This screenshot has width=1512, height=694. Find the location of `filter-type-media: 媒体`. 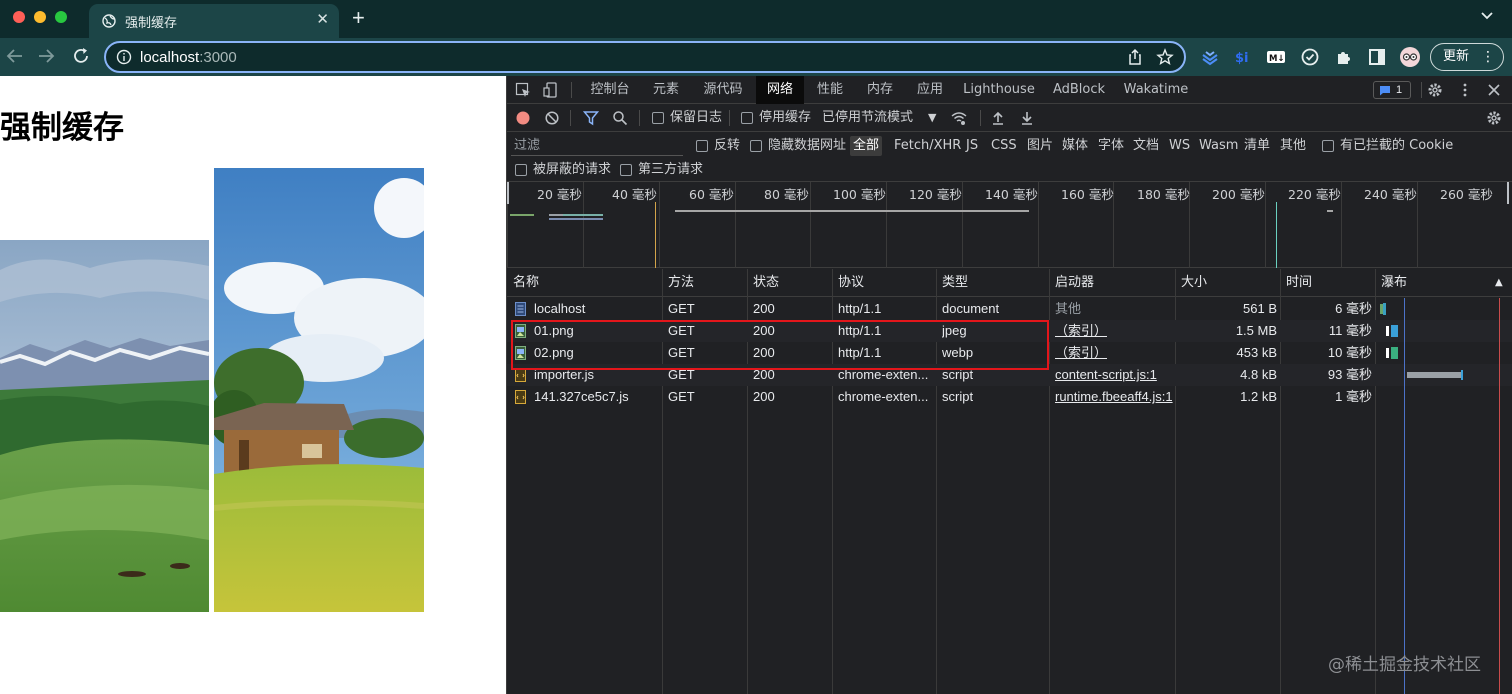

filter-type-media: 媒体 is located at coordinates (1075, 146).